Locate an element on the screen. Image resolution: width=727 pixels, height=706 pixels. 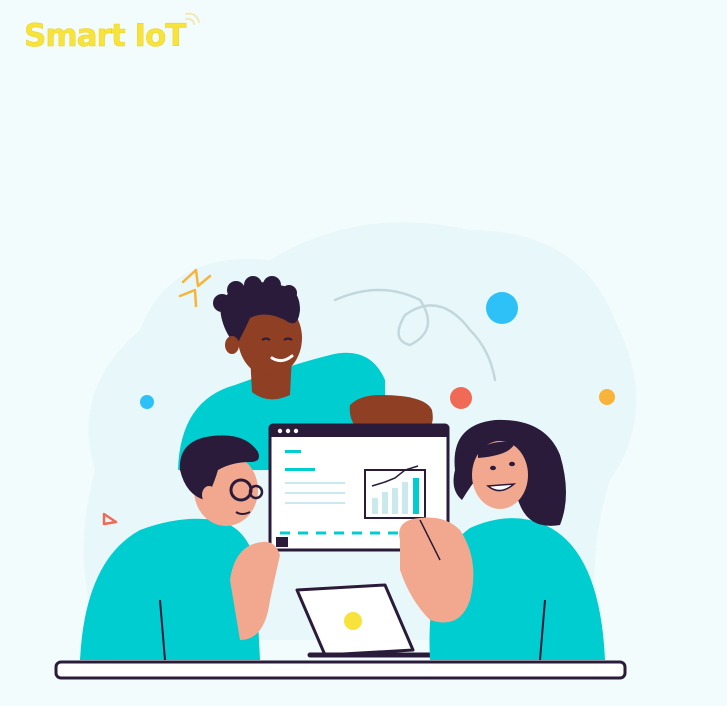
decorative-dot-blue is located at coordinates (502, 308).